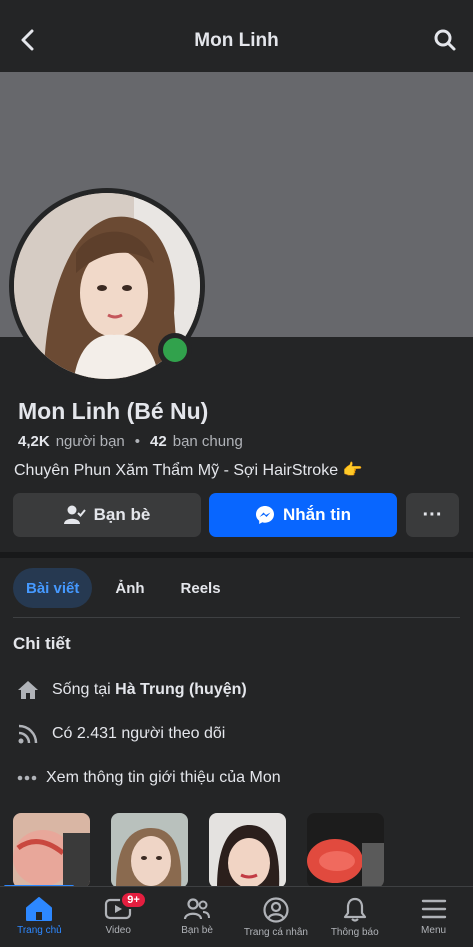 The height and width of the screenshot is (947, 473). What do you see at coordinates (354, 909) in the screenshot?
I see `bell-icon` at bounding box center [354, 909].